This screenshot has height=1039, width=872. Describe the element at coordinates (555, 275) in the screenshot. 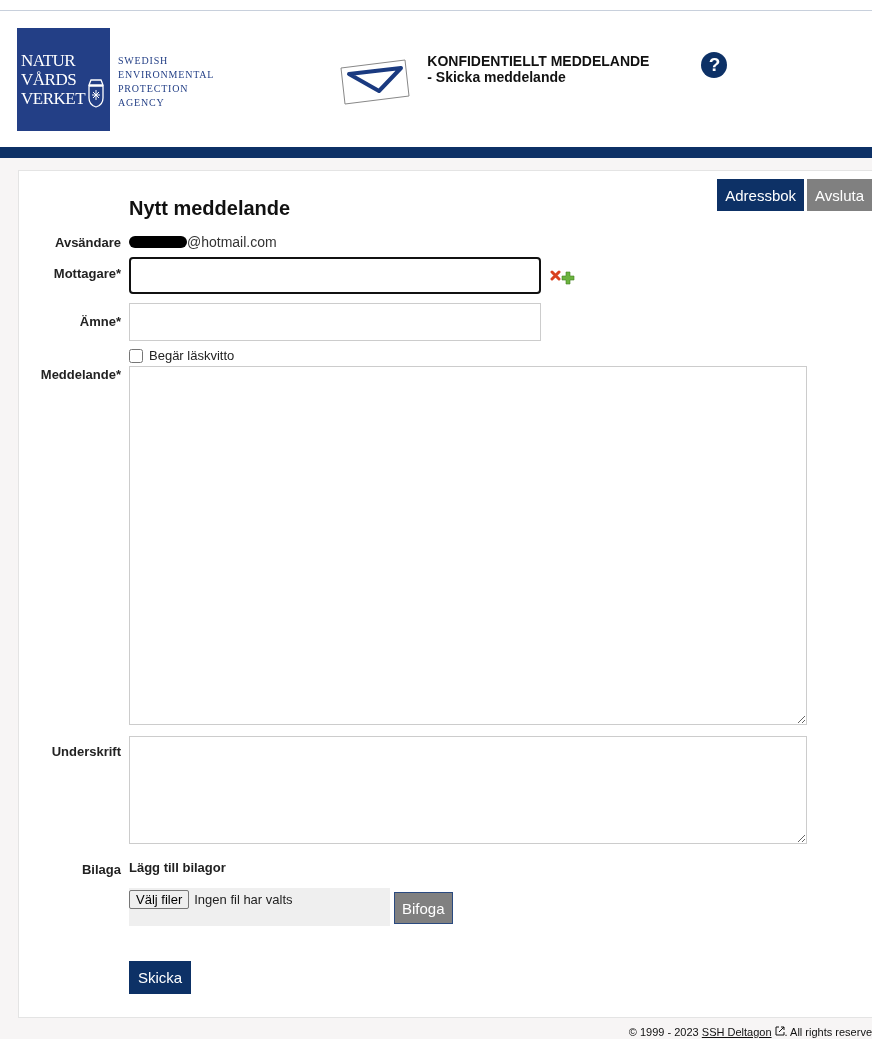

I see `remove-icon` at that location.